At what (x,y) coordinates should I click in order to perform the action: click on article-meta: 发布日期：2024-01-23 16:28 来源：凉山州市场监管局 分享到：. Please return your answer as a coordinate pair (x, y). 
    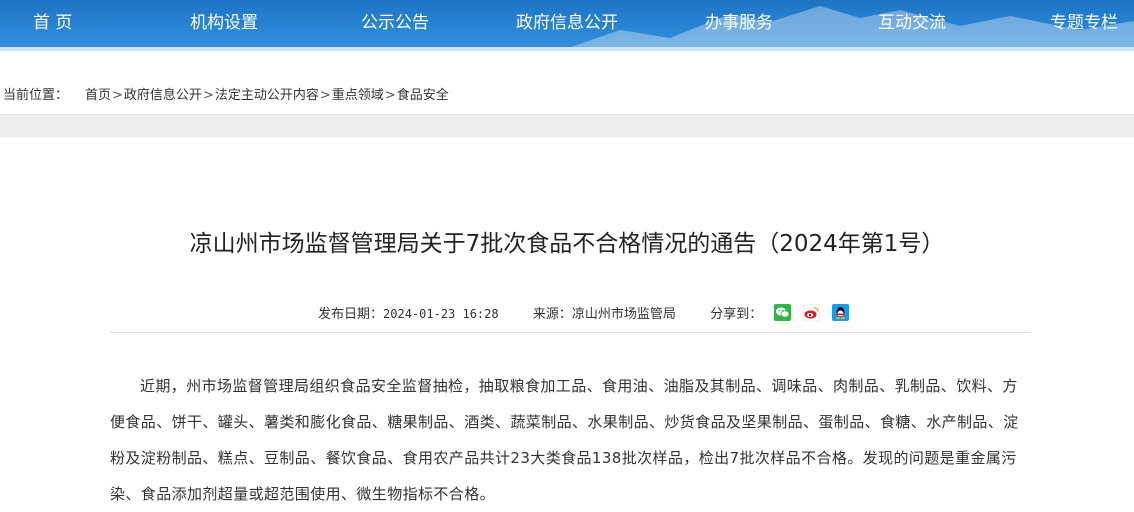
    Looking at the image, I should click on (540, 314).